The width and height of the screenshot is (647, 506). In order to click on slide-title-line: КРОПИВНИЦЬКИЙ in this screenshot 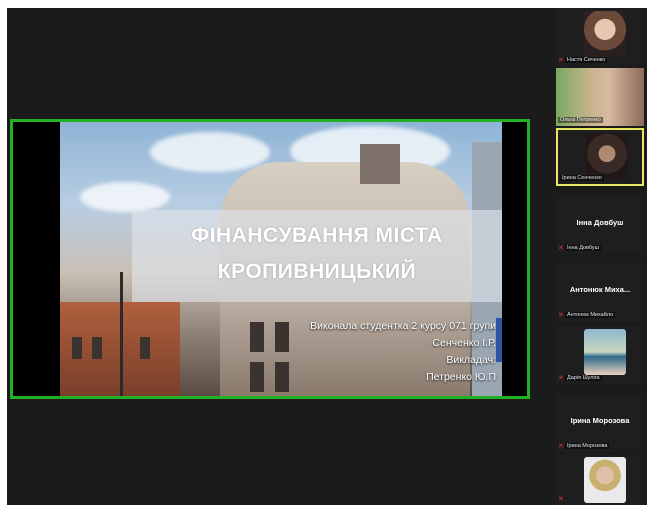, I will do `click(317, 271)`.